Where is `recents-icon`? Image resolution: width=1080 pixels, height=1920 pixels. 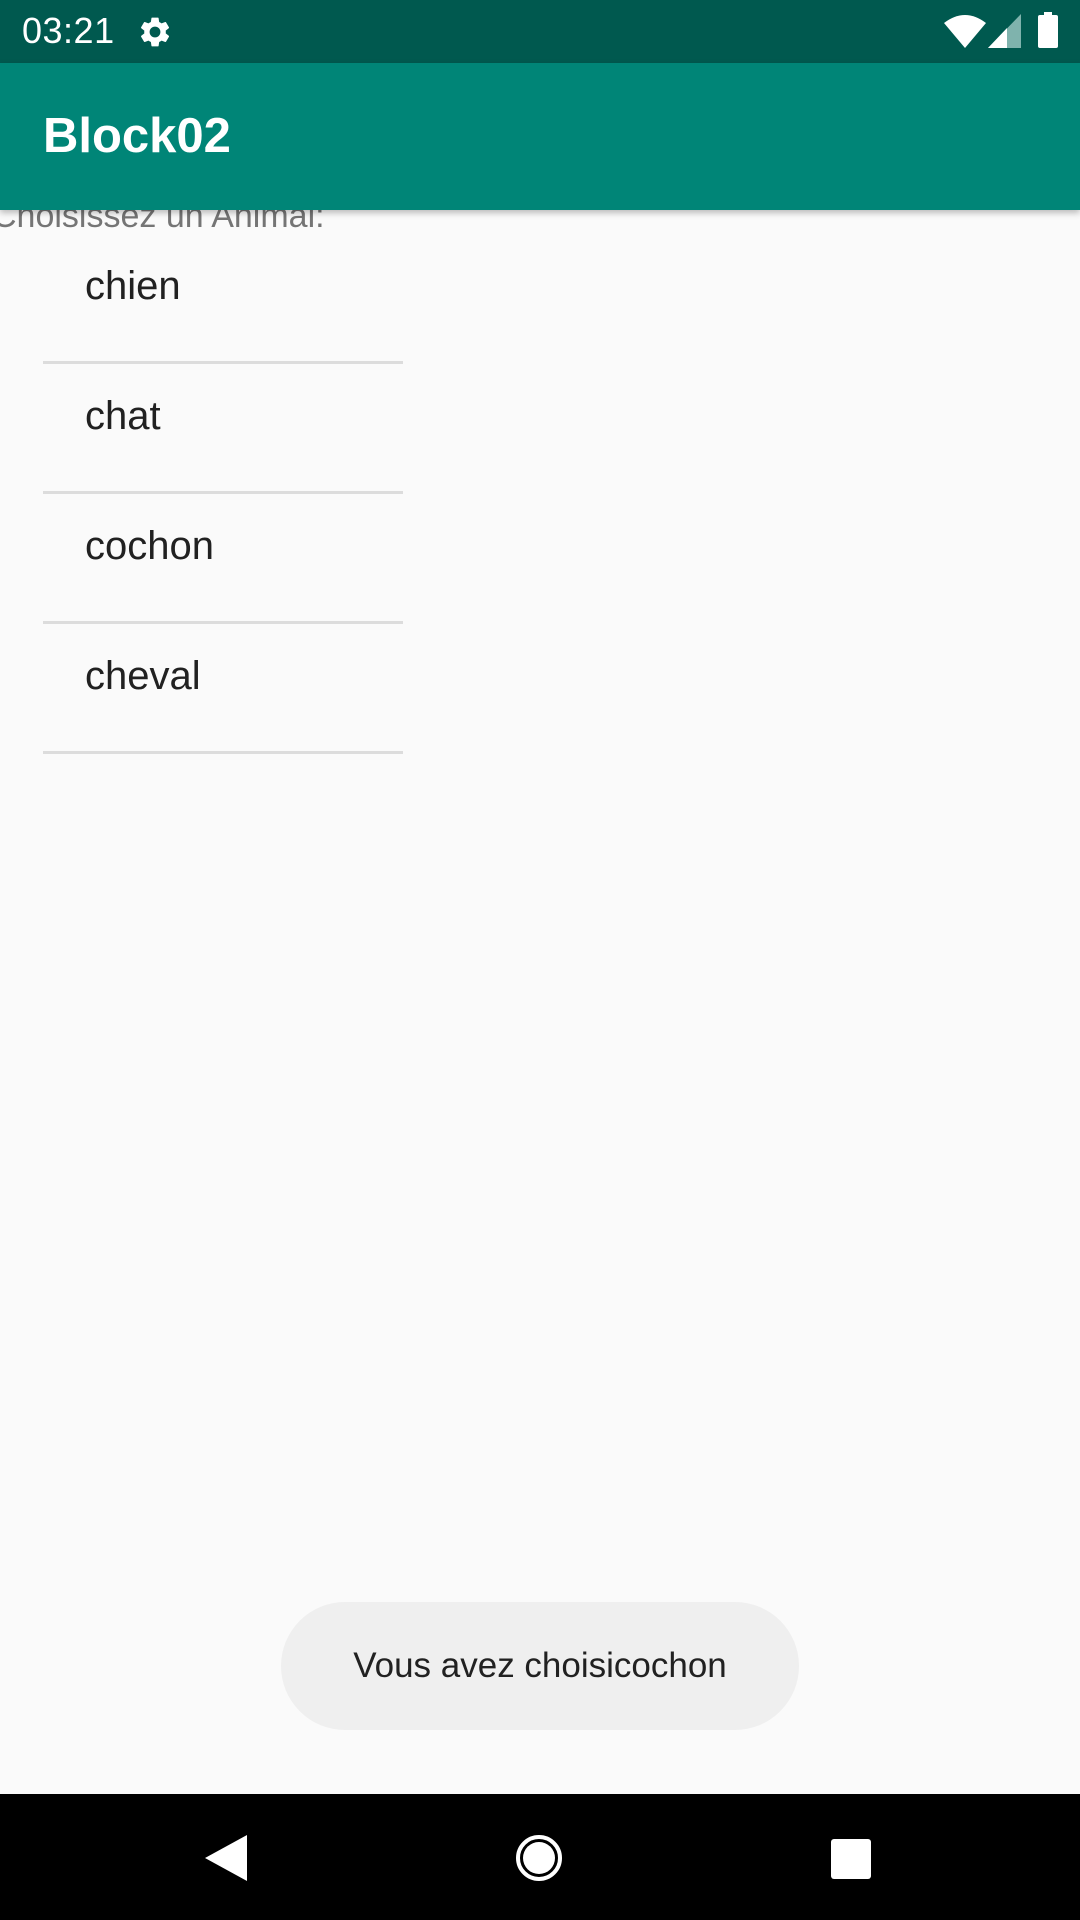 recents-icon is located at coordinates (851, 1859).